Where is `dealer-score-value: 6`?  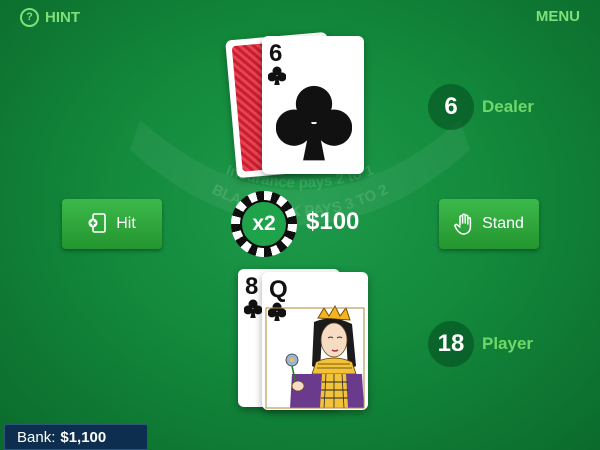
dealer-score-value: 6 is located at coordinates (451, 107).